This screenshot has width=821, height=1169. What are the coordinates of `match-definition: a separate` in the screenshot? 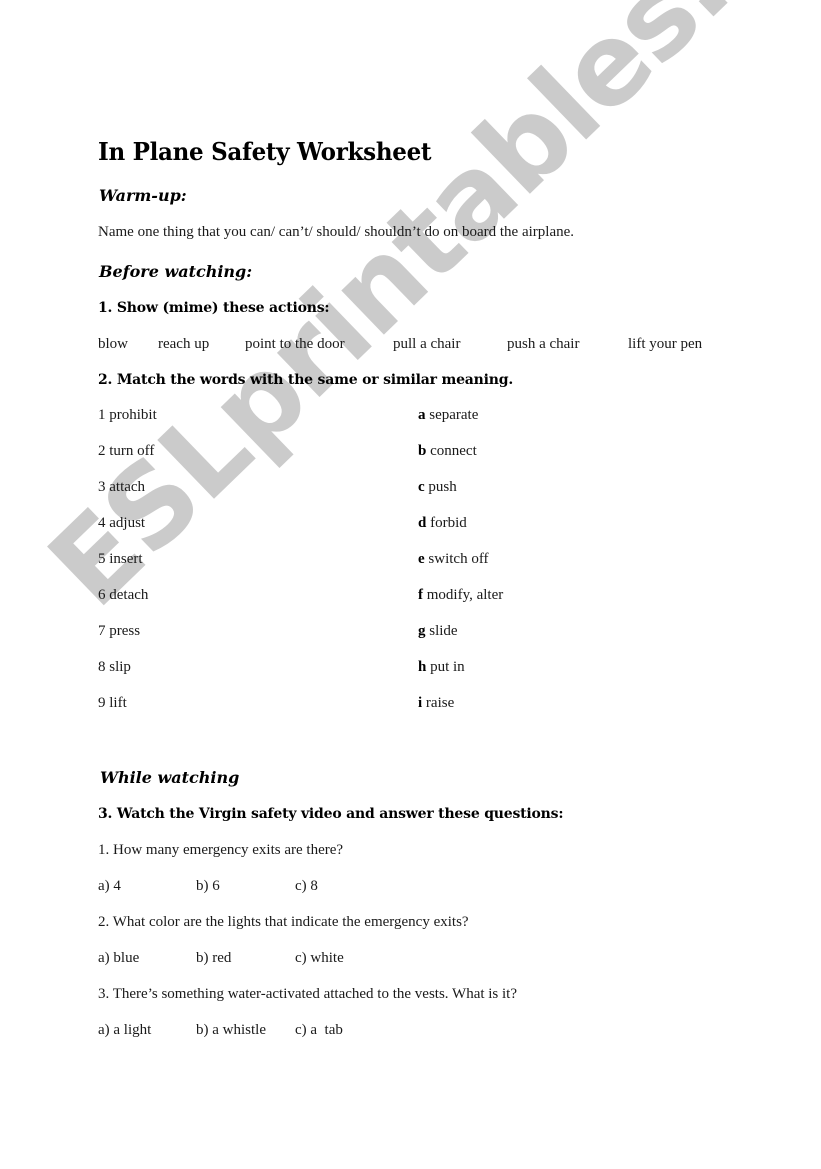 It's located at (448, 415).